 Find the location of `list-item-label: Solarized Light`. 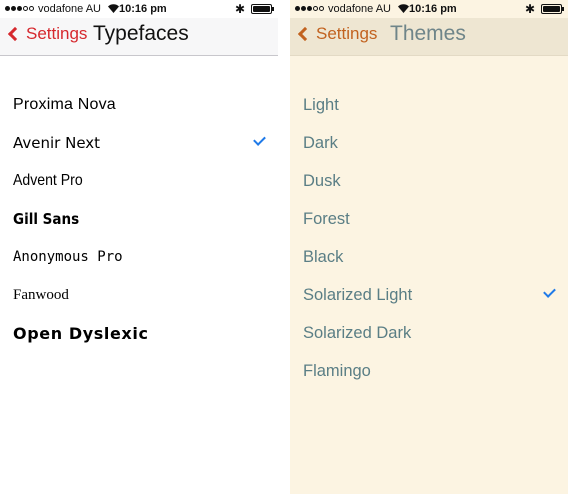

list-item-label: Solarized Light is located at coordinates (358, 294).